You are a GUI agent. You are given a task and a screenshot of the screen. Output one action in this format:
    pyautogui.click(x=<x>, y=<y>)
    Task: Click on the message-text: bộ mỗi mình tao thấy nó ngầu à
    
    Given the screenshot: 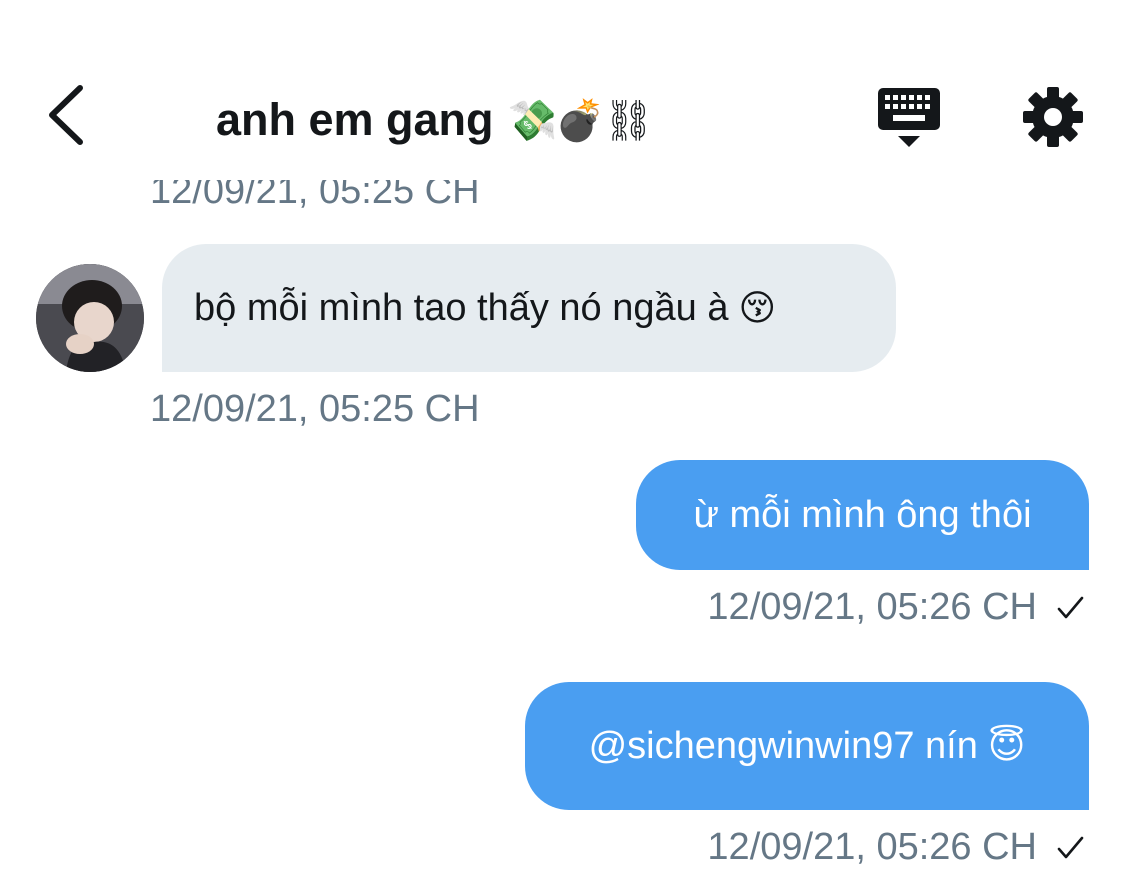 What is the action you would take?
    pyautogui.click(x=461, y=307)
    